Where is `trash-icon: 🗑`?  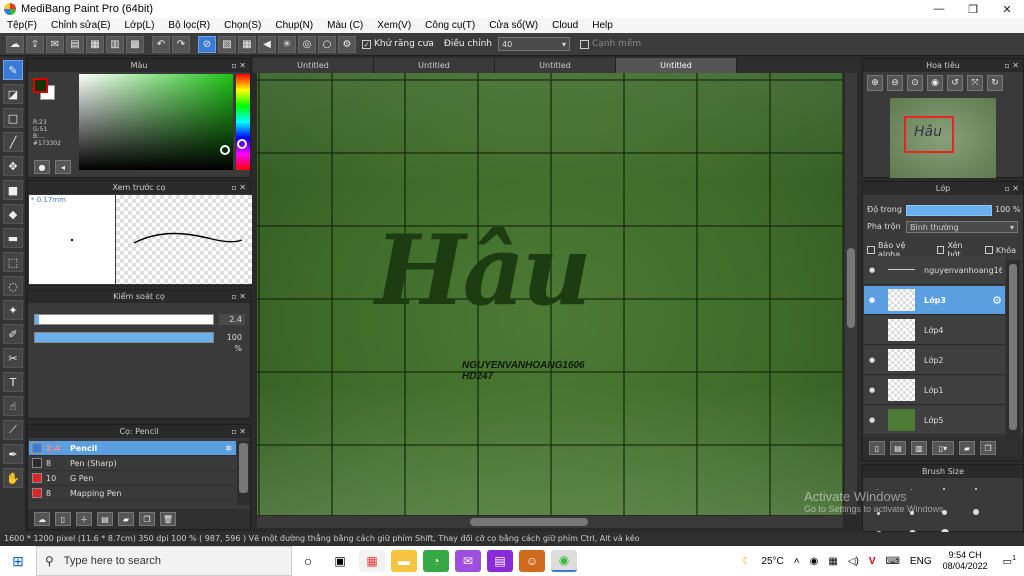 trash-icon: 🗑 is located at coordinates (168, 519).